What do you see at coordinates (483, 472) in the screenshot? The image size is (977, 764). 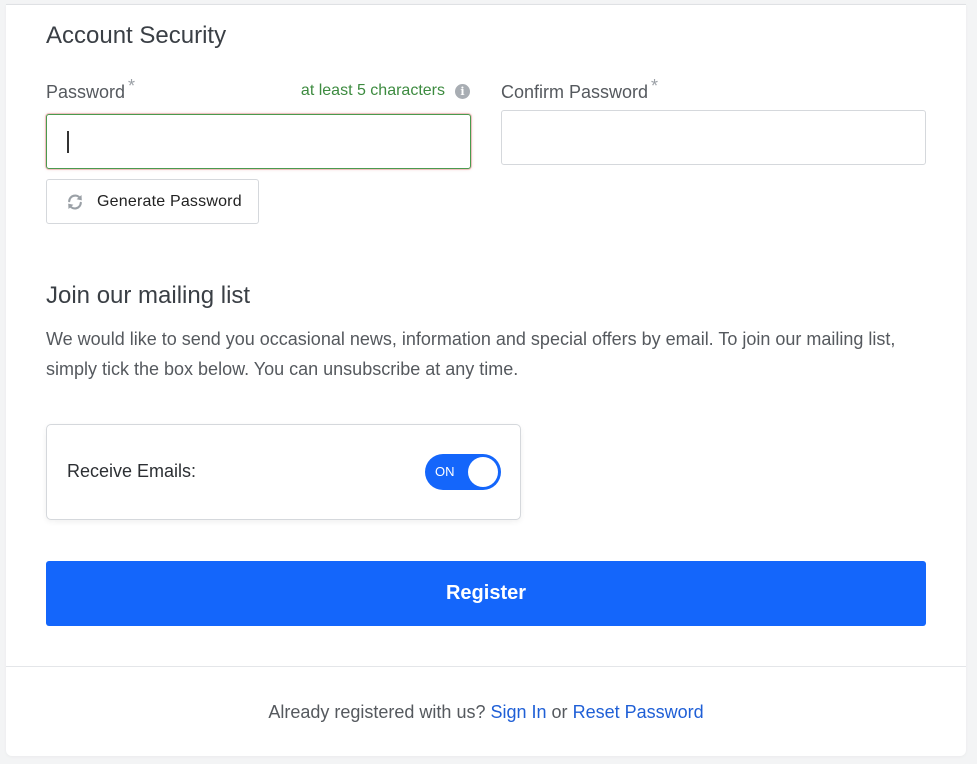 I see `toggle-knob` at bounding box center [483, 472].